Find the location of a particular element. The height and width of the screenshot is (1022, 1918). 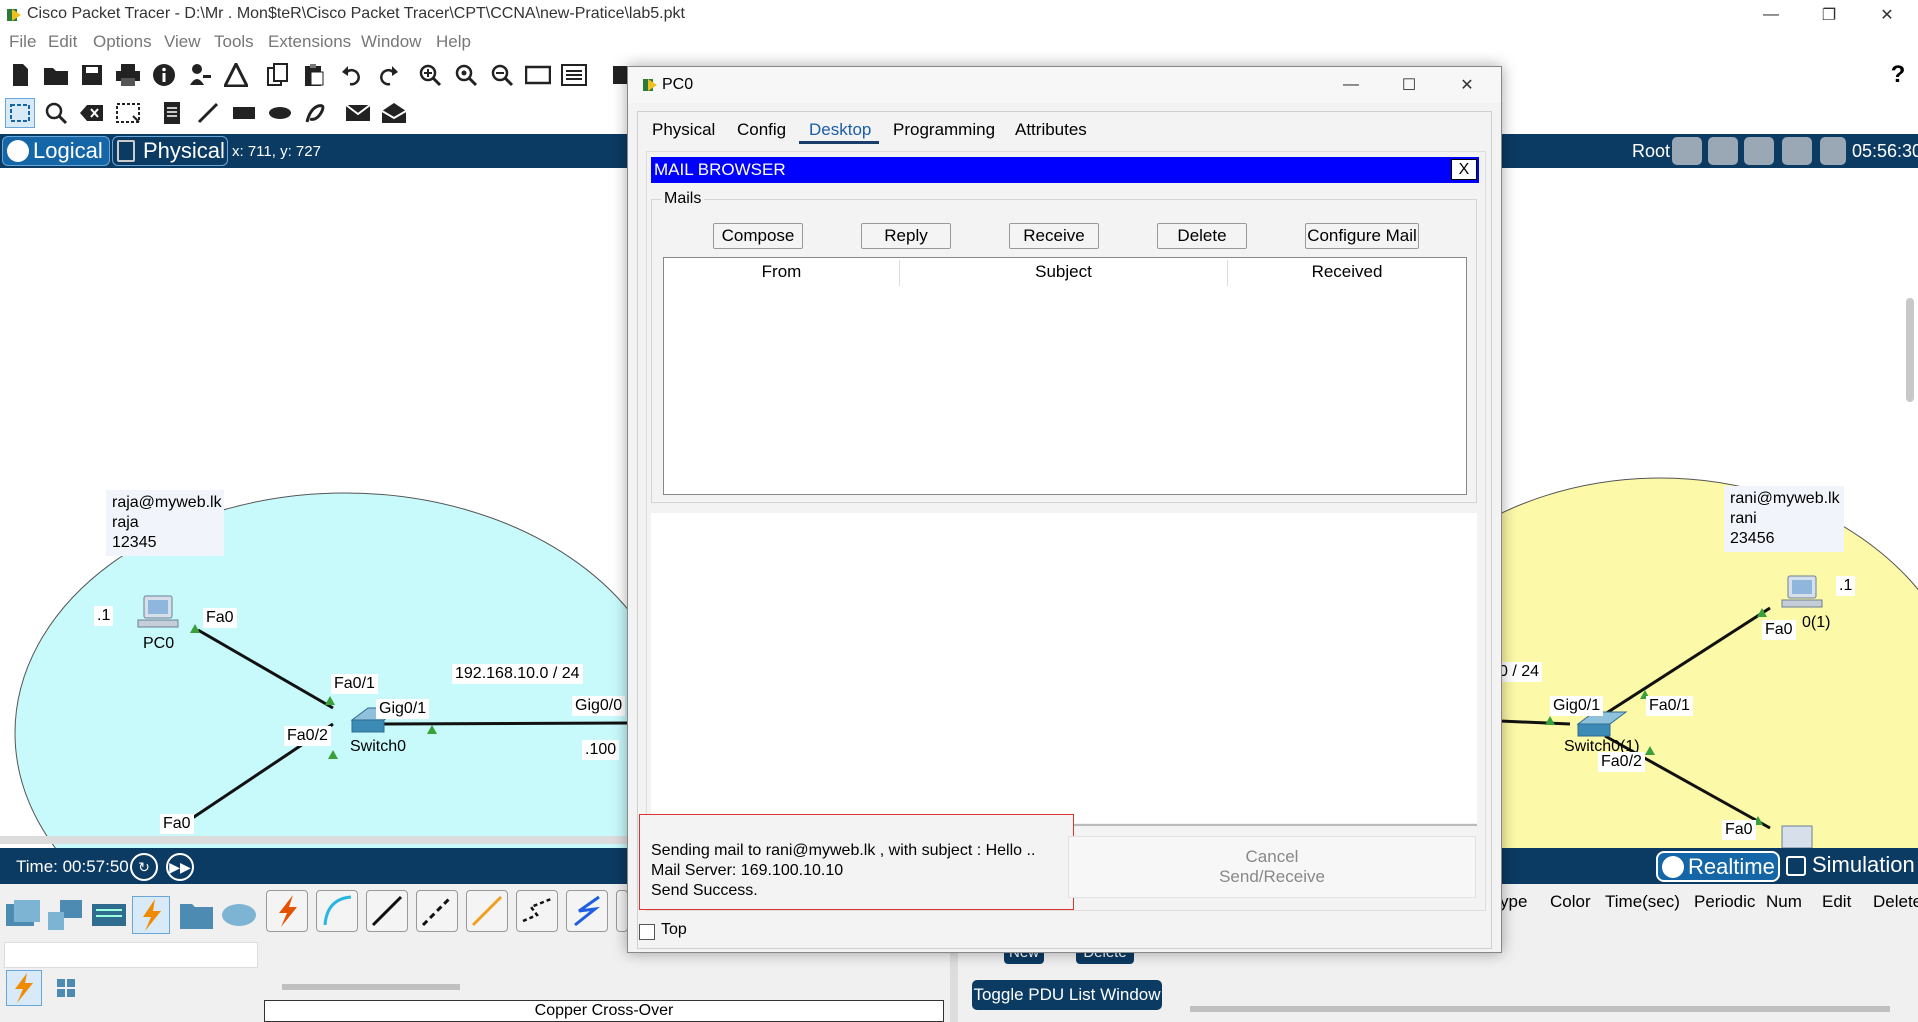

zoom-reset-icon is located at coordinates (466, 75).